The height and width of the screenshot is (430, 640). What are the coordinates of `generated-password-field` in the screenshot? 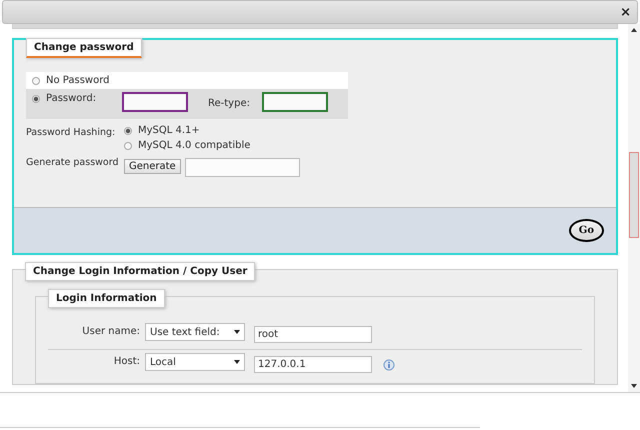 It's located at (242, 167).